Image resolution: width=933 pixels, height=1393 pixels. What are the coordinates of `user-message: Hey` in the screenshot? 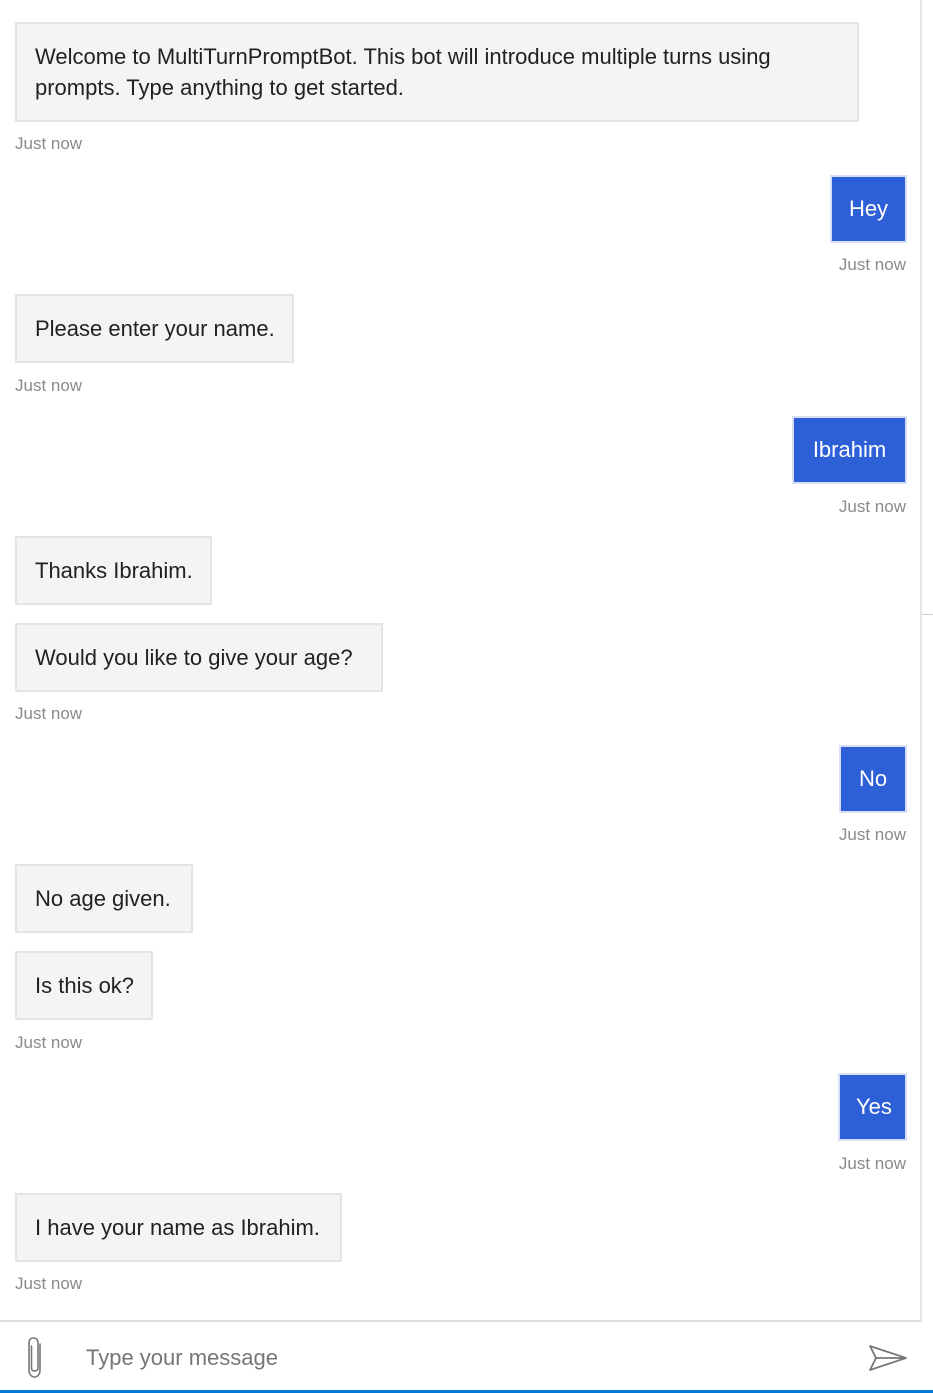 It's located at (868, 209).